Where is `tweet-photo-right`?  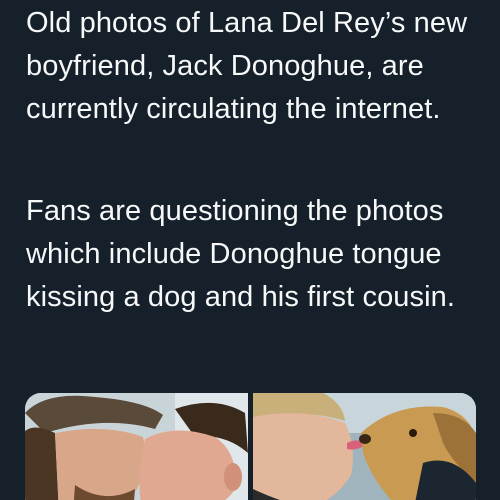 tweet-photo-right is located at coordinates (364, 446).